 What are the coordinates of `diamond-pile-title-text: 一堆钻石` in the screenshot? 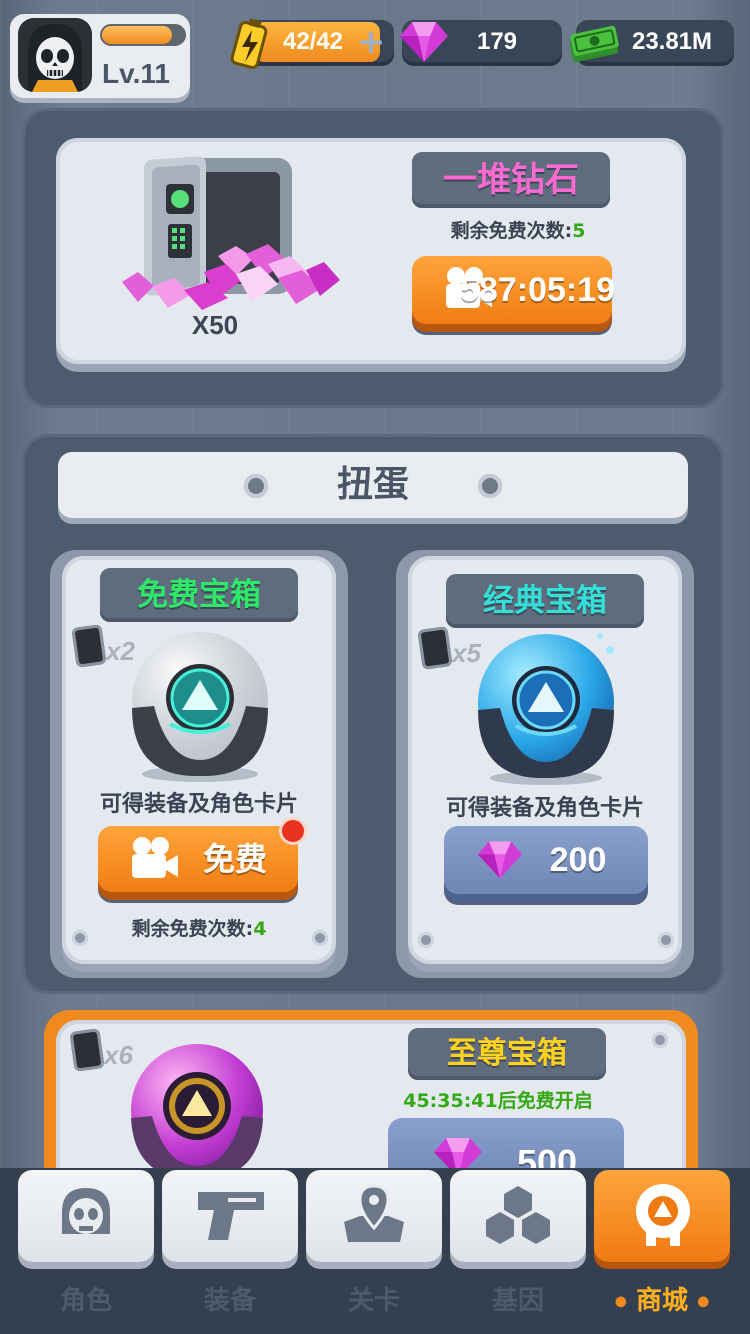 It's located at (511, 180).